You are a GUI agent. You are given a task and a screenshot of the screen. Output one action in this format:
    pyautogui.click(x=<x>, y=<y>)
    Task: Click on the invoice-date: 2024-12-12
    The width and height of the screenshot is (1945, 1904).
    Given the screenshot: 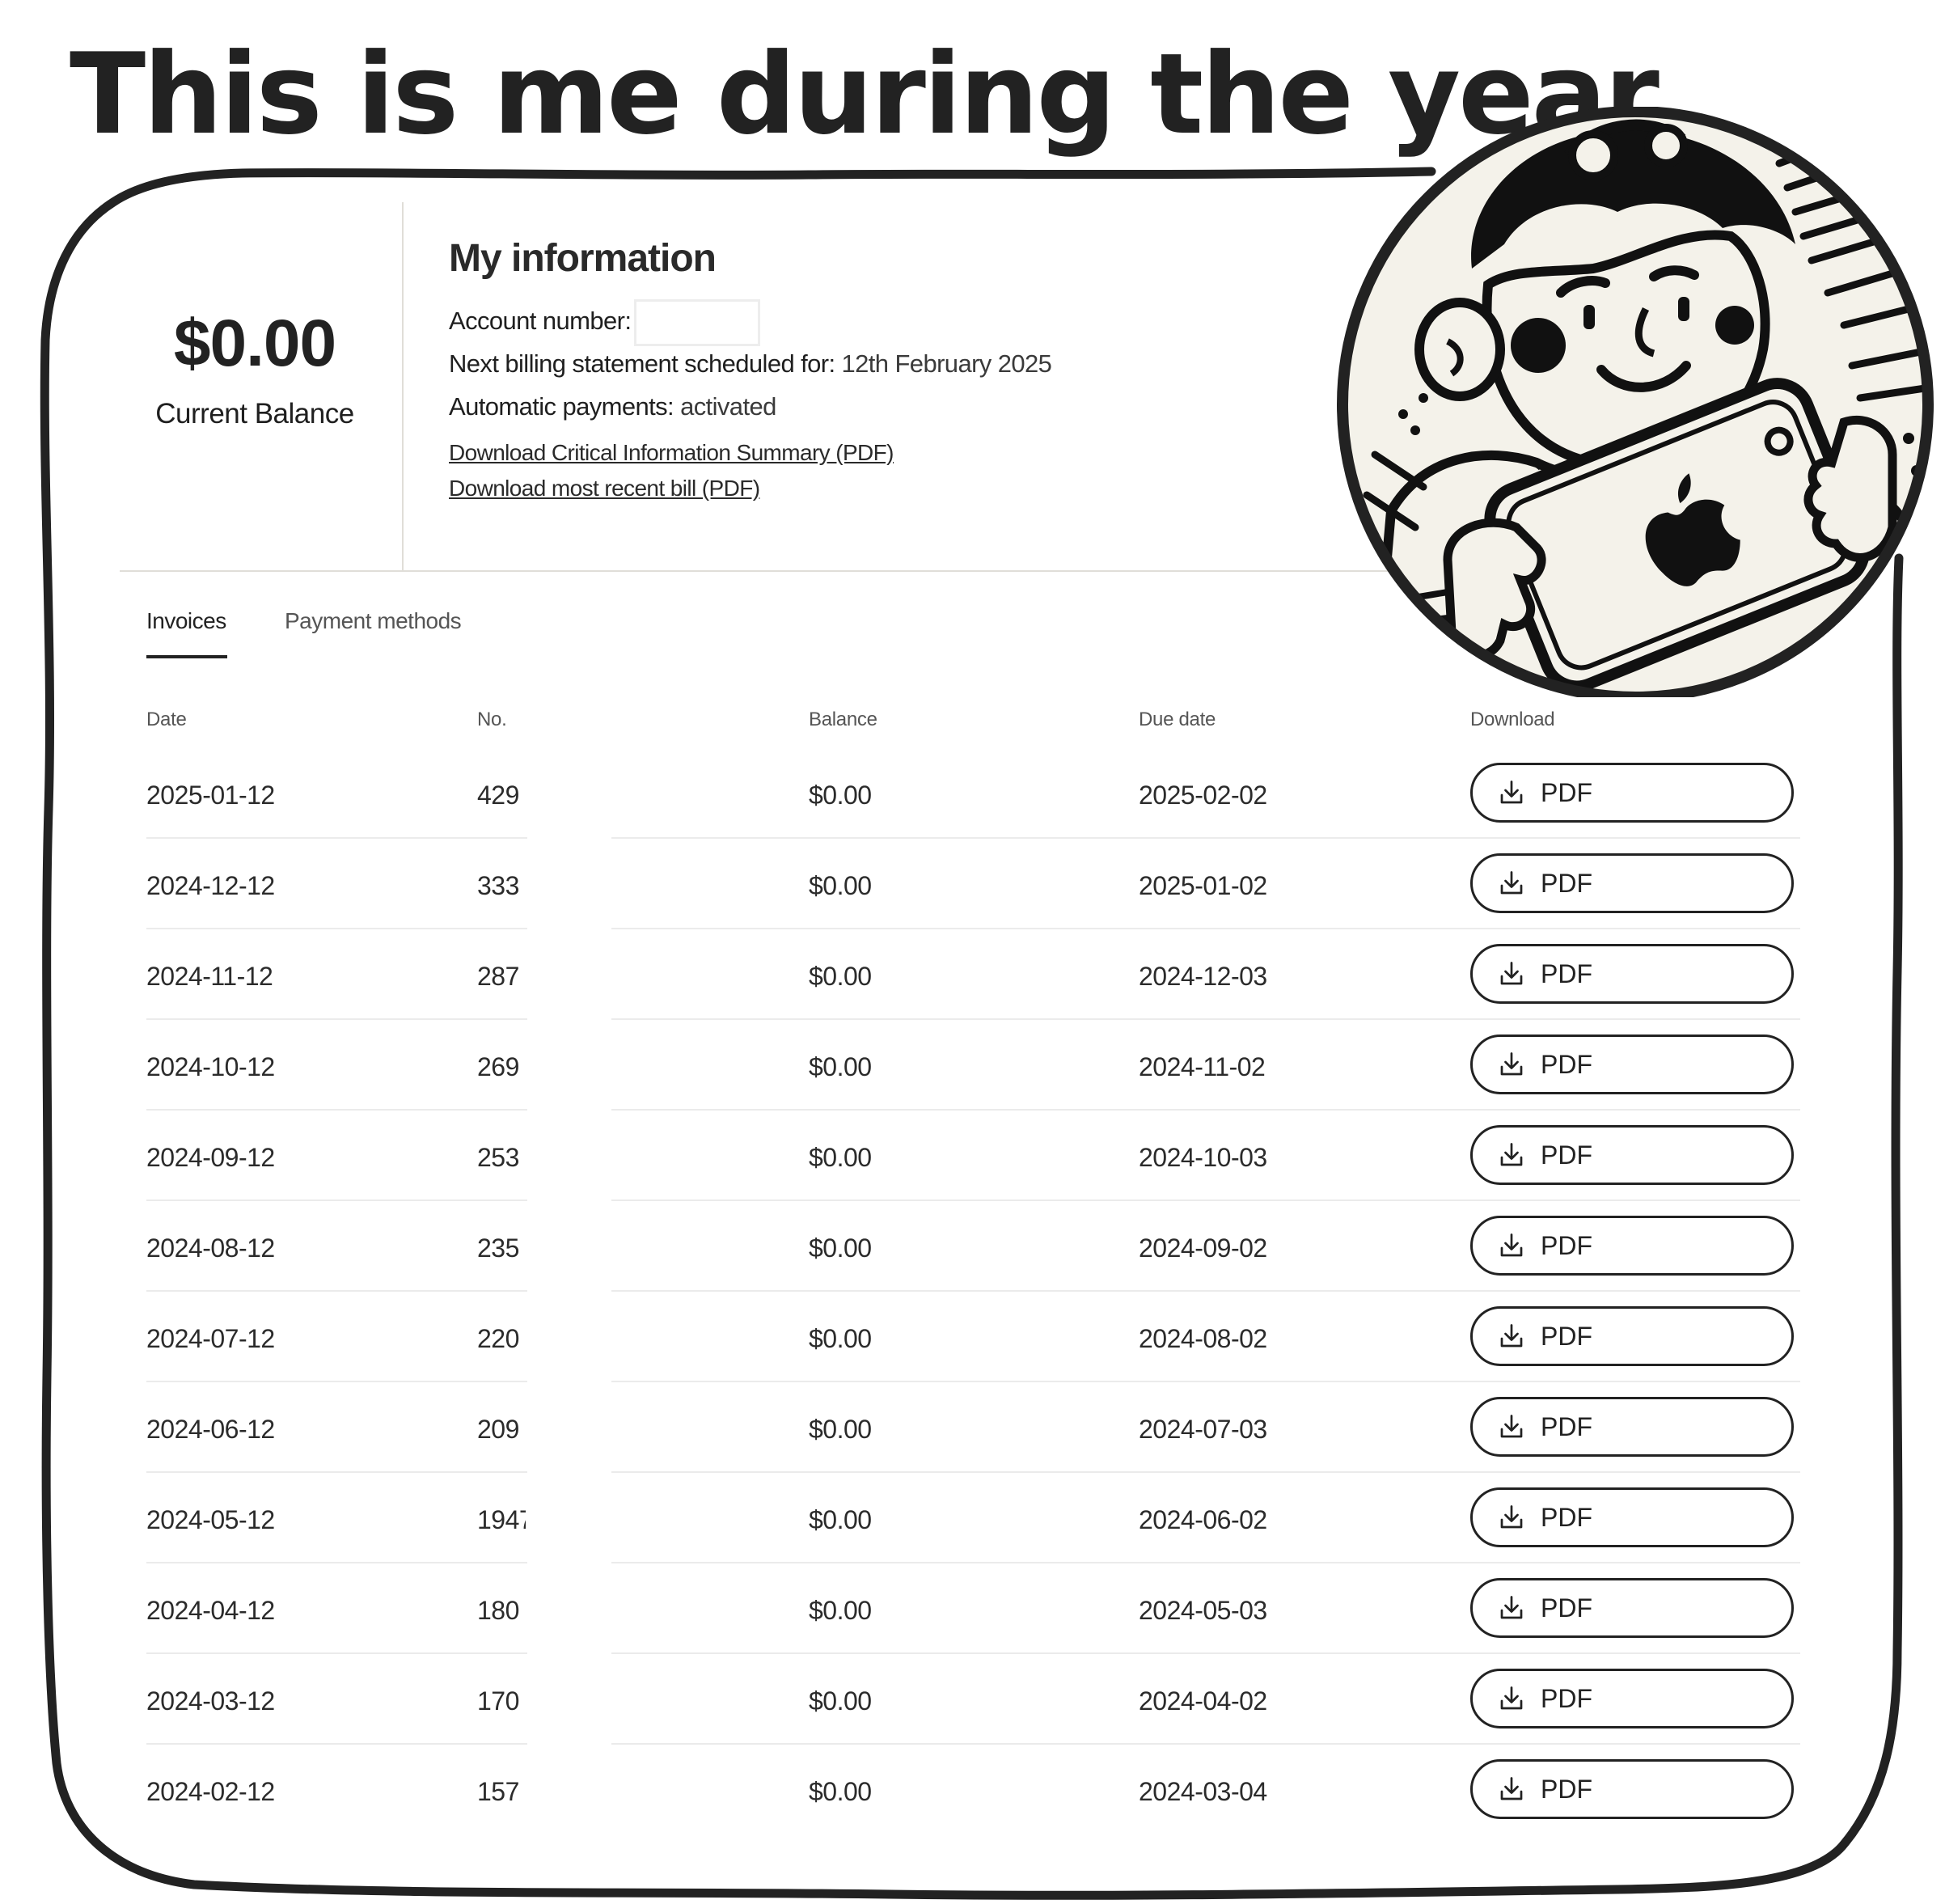 What is the action you would take?
    pyautogui.click(x=210, y=886)
    